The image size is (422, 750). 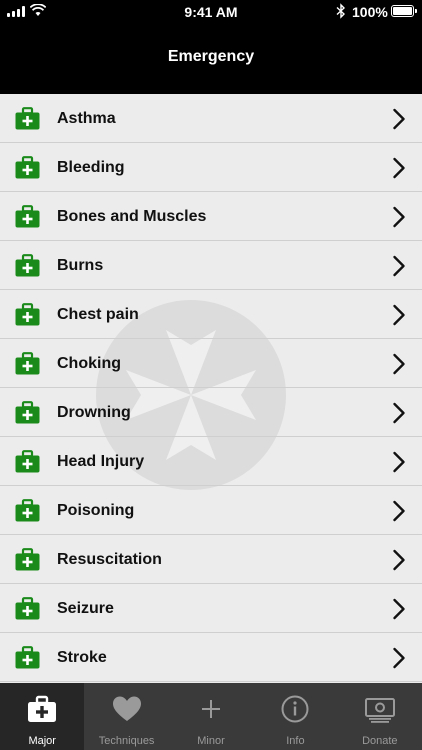 What do you see at coordinates (295, 709) in the screenshot?
I see `info-icon` at bounding box center [295, 709].